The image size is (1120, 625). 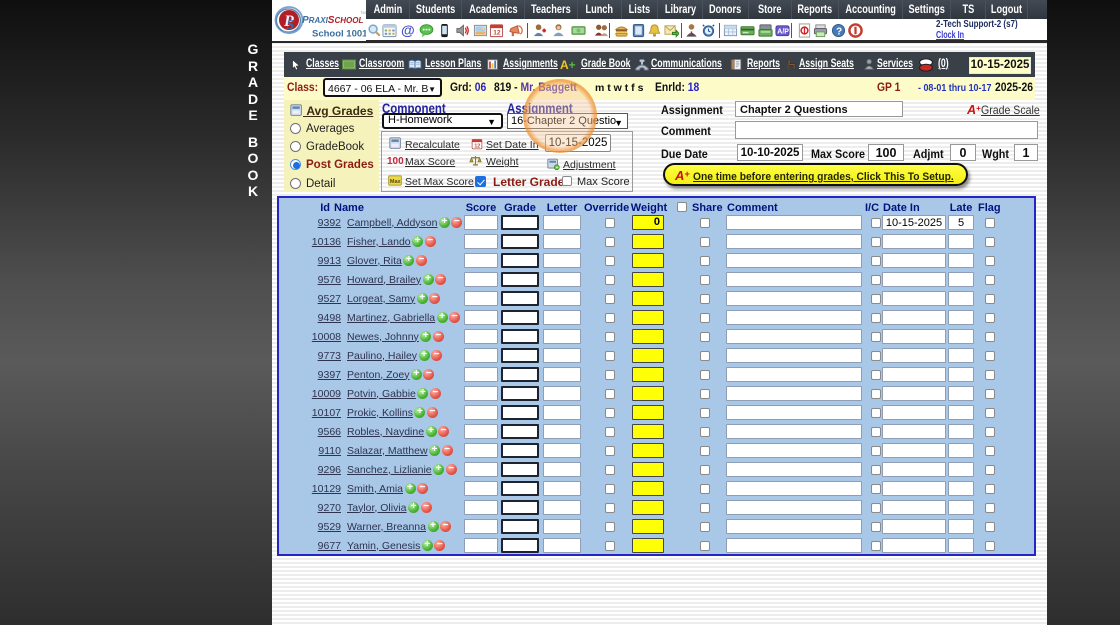 What do you see at coordinates (363, 12) in the screenshot?
I see `svg-text: TM` at bounding box center [363, 12].